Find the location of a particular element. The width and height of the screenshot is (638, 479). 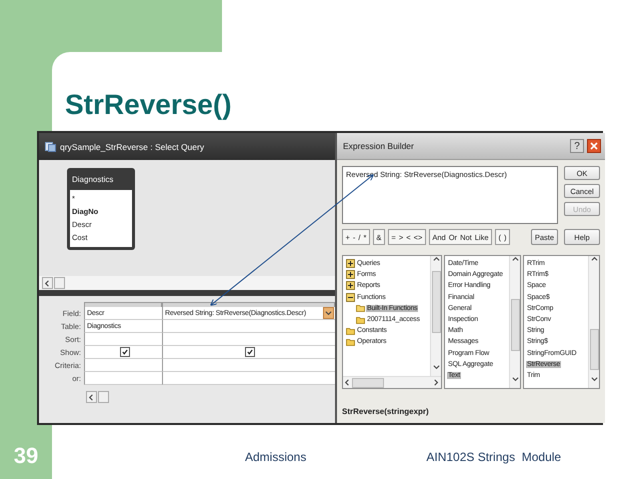

close-button is located at coordinates (594, 146).